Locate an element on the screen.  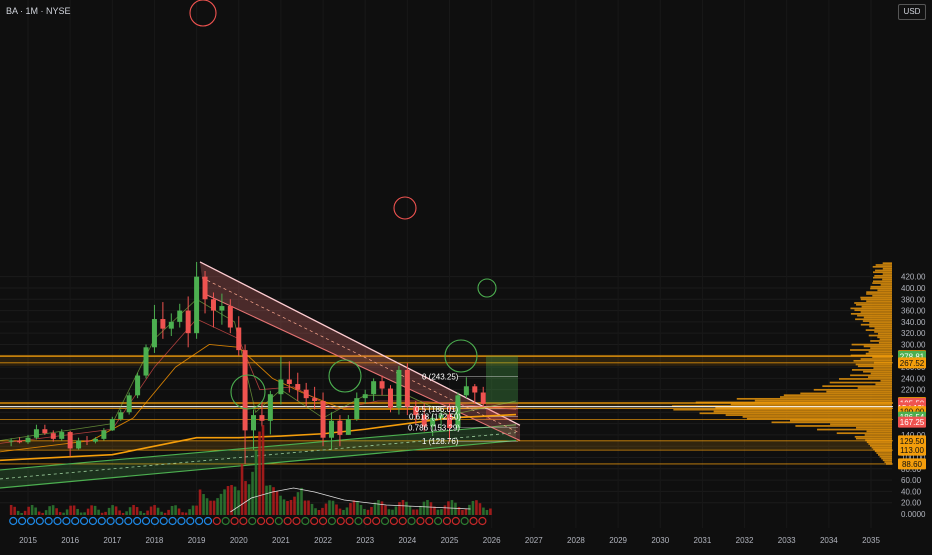
y-axis-tick-label: 40.00 is located at coordinates (911, 491).